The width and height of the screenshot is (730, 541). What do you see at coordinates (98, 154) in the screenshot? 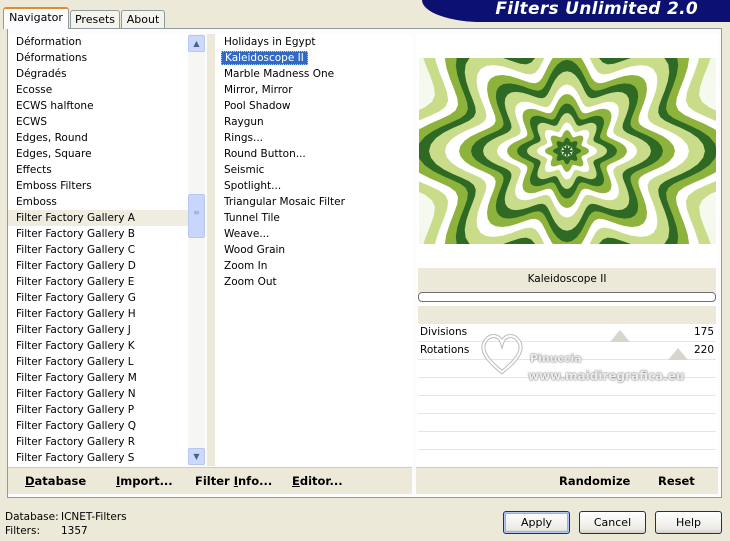
I see `category-item: Edges, Square` at bounding box center [98, 154].